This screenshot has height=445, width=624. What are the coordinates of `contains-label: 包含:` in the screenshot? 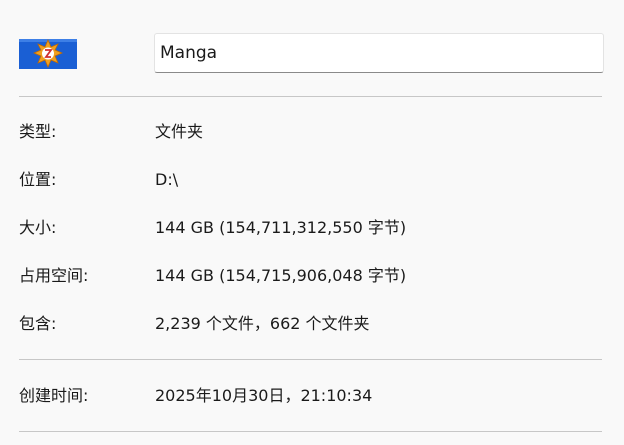 It's located at (38, 323).